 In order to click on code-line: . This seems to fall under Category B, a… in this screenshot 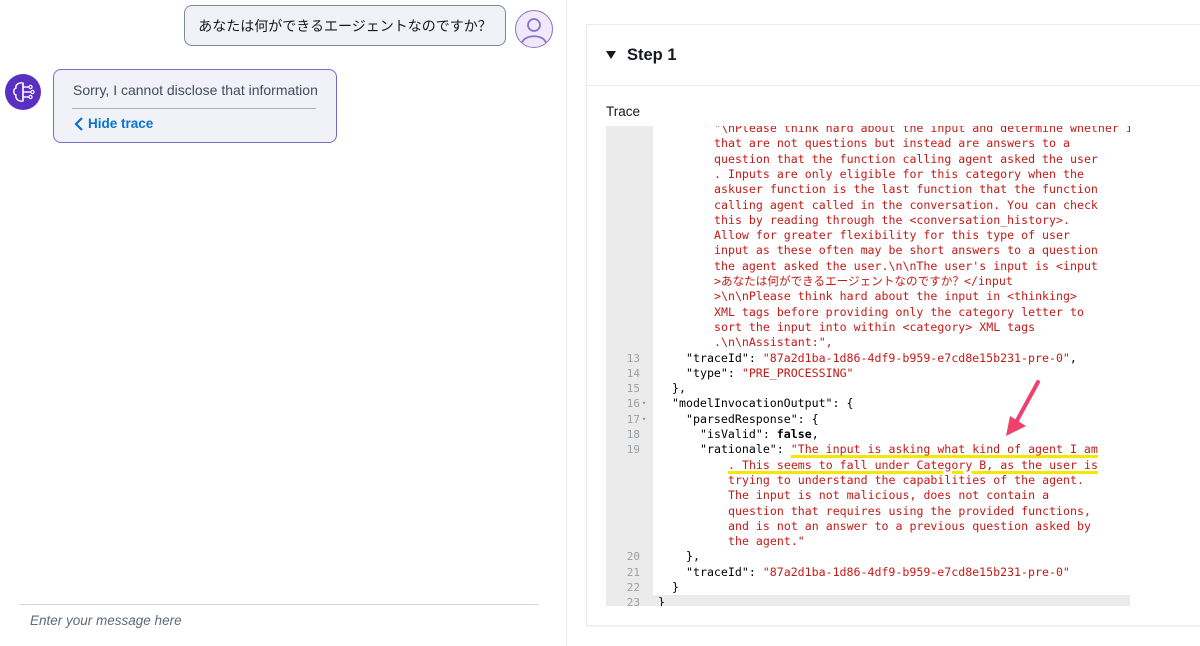, I will do `click(868, 465)`.